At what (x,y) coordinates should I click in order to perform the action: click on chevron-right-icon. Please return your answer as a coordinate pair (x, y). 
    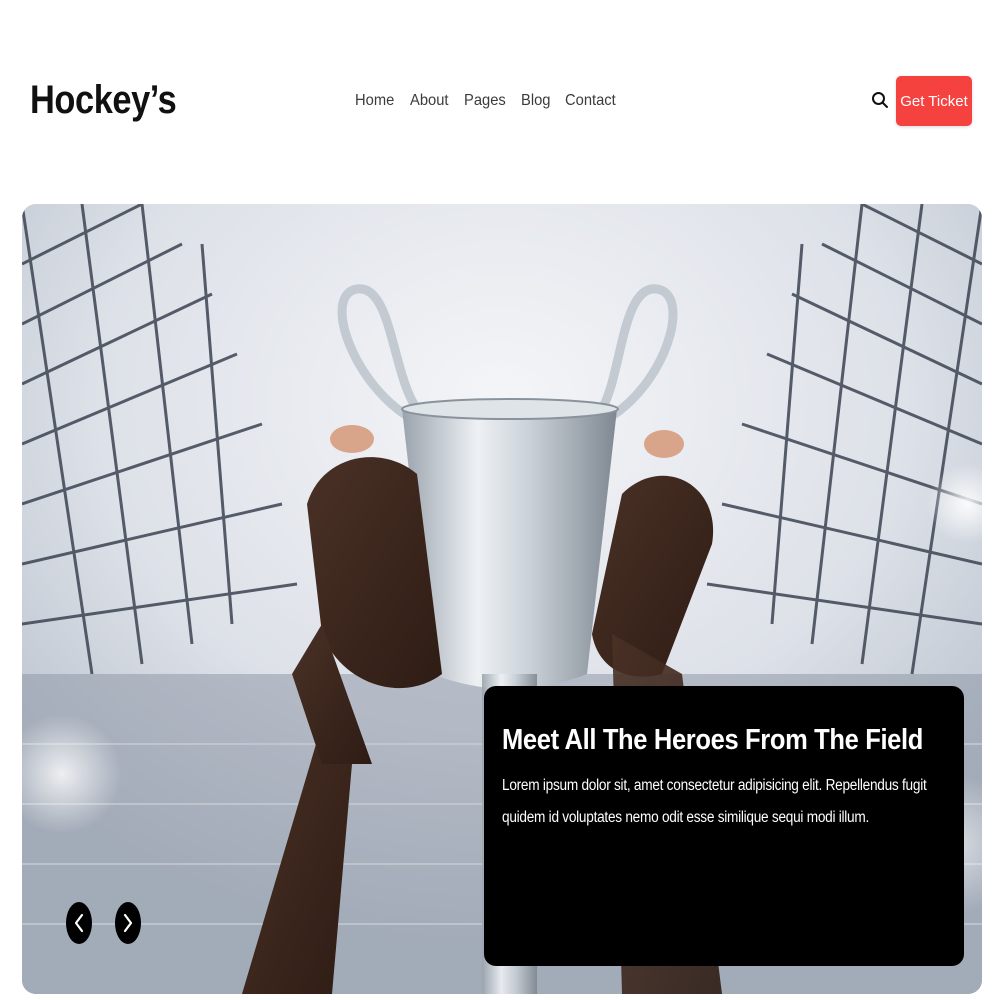
    Looking at the image, I should click on (128, 923).